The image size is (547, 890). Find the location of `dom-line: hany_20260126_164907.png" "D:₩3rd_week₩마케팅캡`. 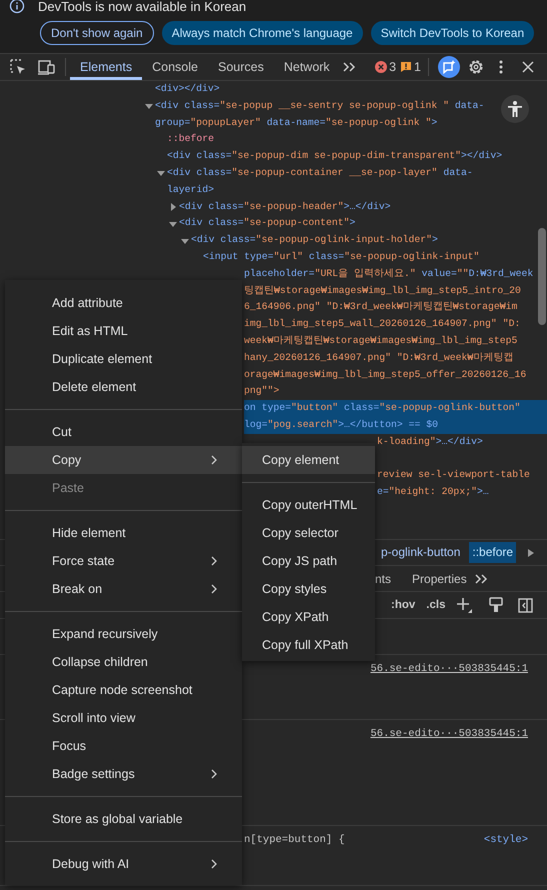

dom-line: hany_20260126_164907.png" "D:₩3rd_week₩마케팅캡 is located at coordinates (395, 358).